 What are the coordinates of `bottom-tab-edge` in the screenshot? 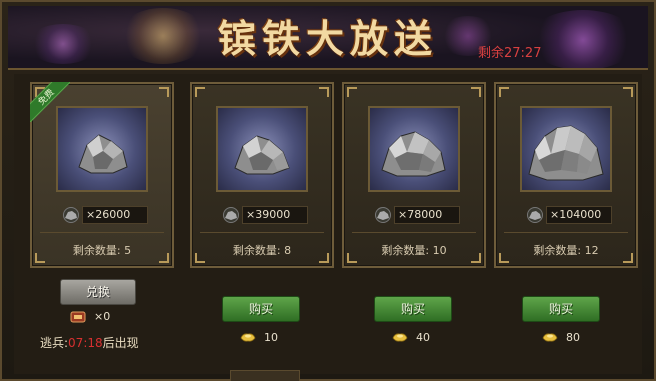 It's located at (265, 375).